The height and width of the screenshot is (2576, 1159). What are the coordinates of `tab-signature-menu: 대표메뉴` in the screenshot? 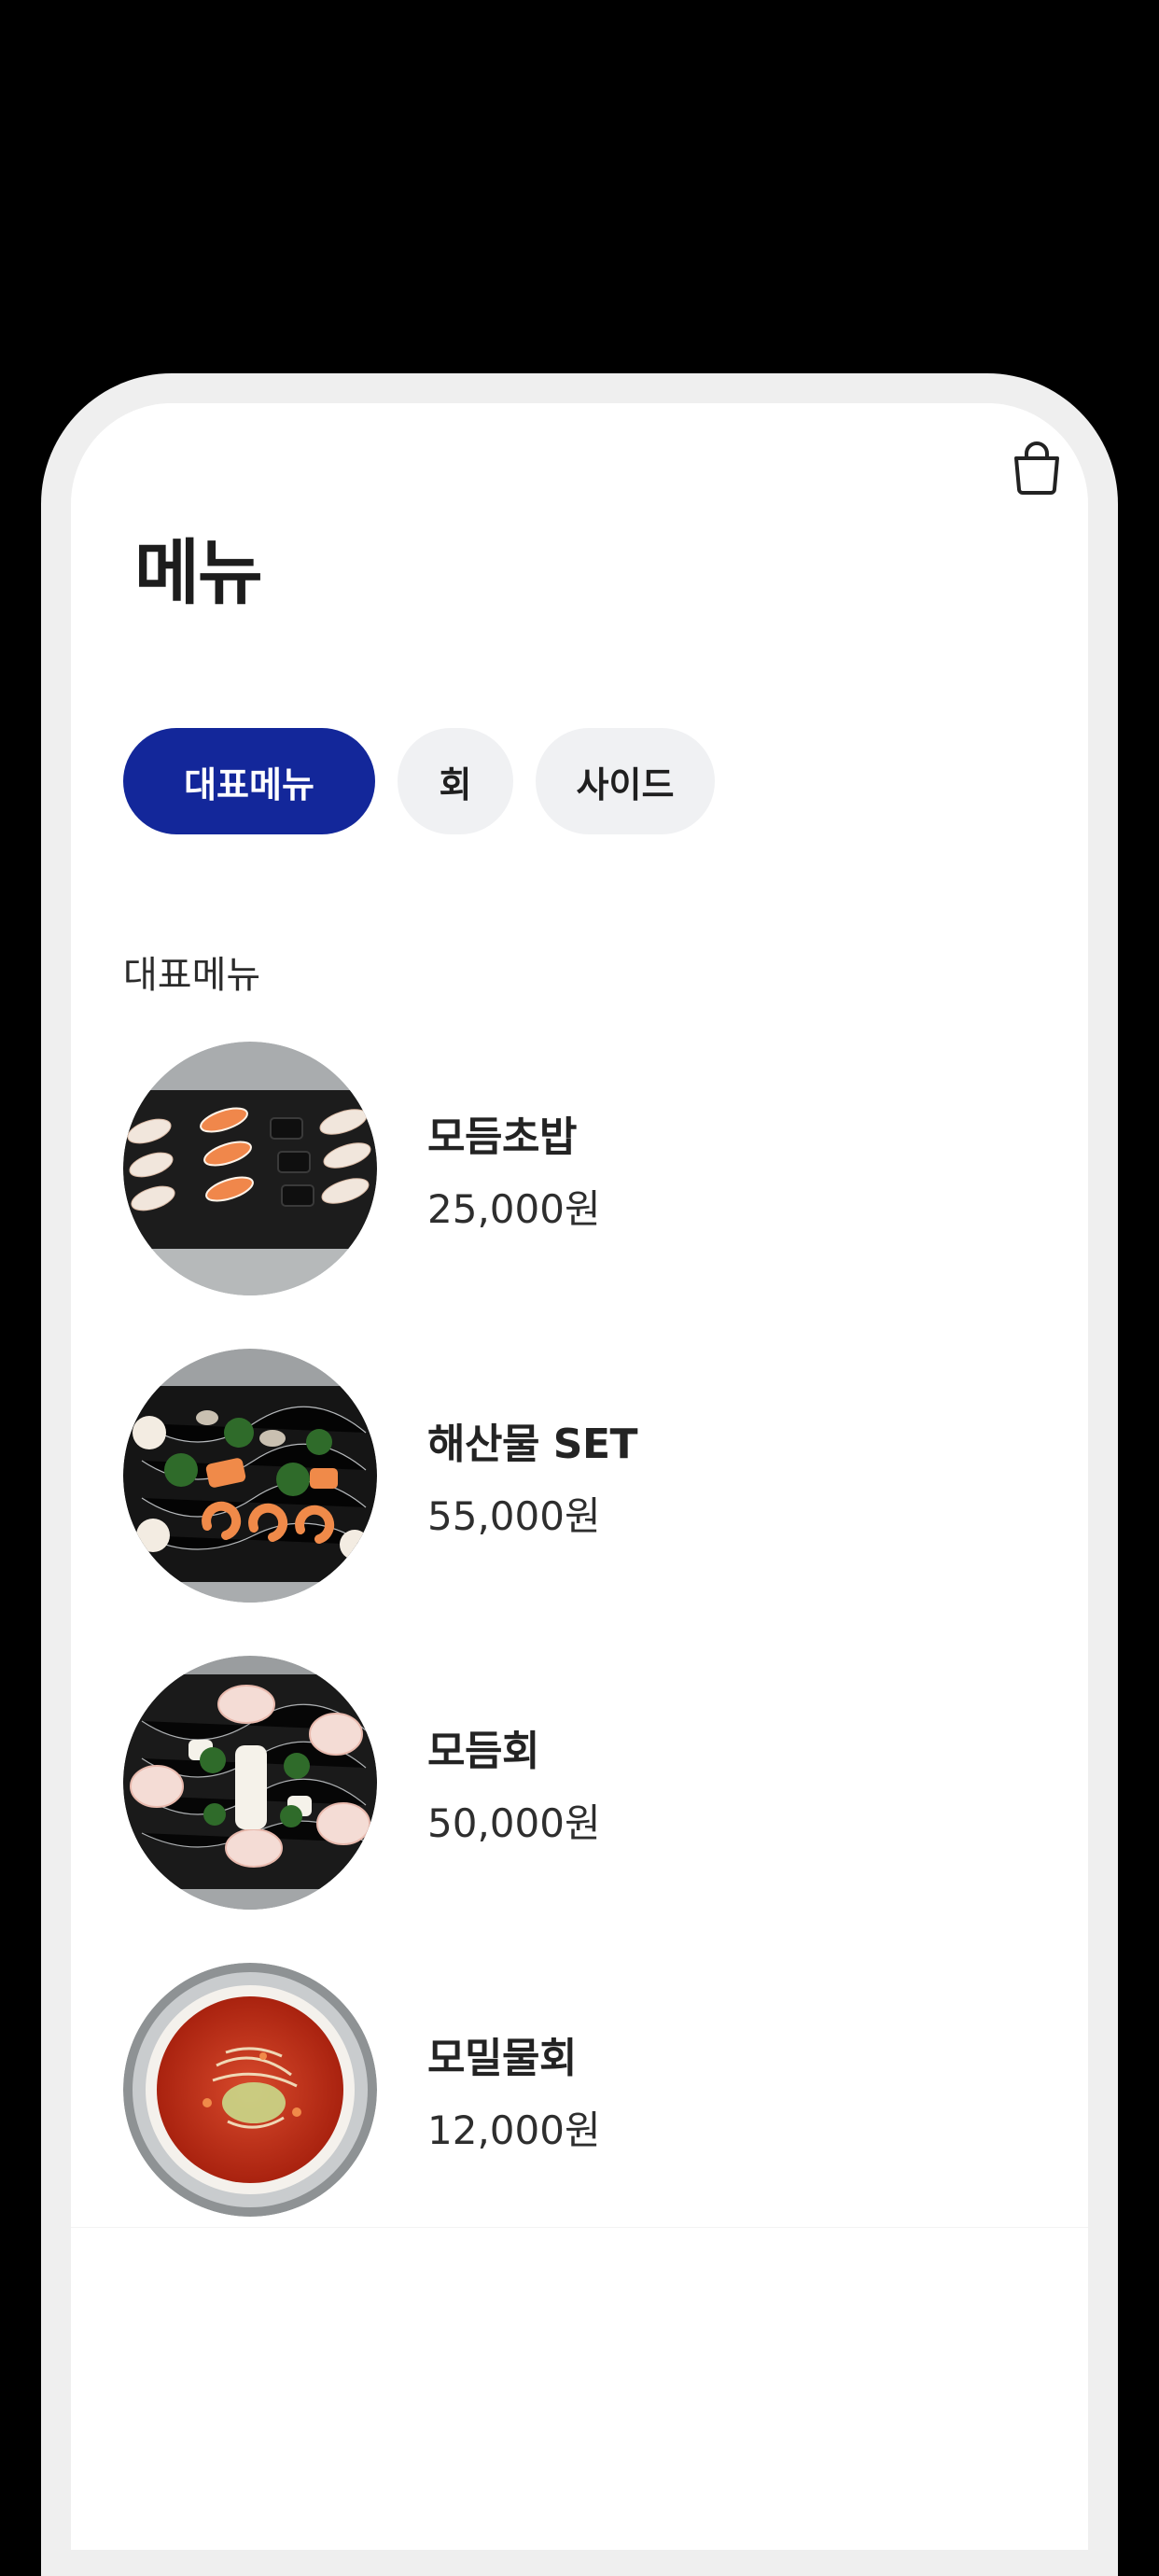 It's located at (249, 781).